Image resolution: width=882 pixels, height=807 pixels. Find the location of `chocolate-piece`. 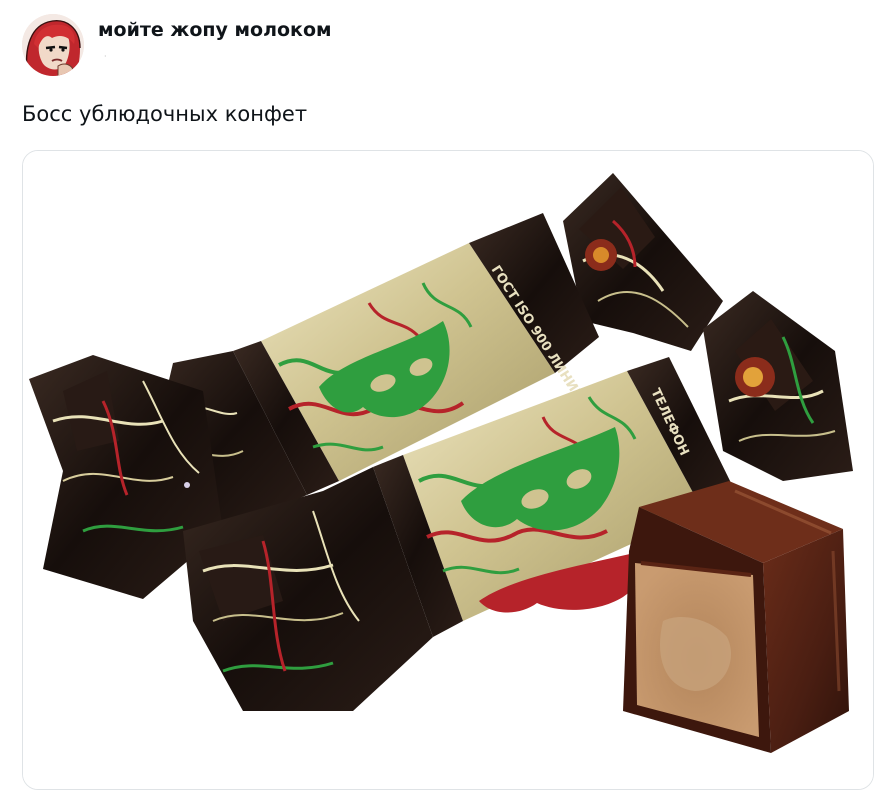

chocolate-piece is located at coordinates (736, 617).